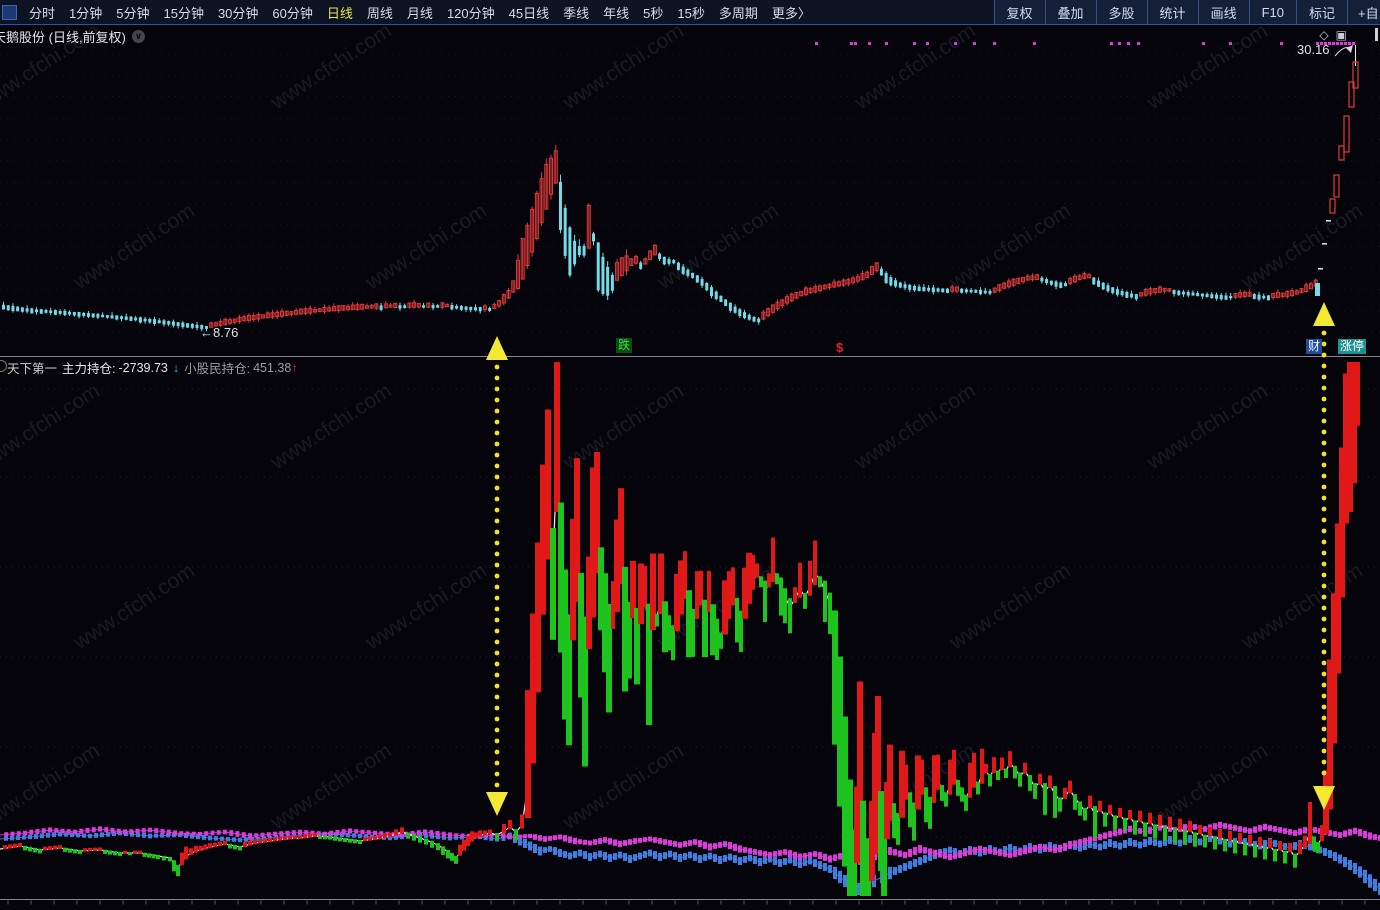 The width and height of the screenshot is (1380, 910). I want to click on indicator-header: 天下第一 主力持仓: -2739.73 ↓ 小股民持仓: 451.38 ↑, so click(152, 367).